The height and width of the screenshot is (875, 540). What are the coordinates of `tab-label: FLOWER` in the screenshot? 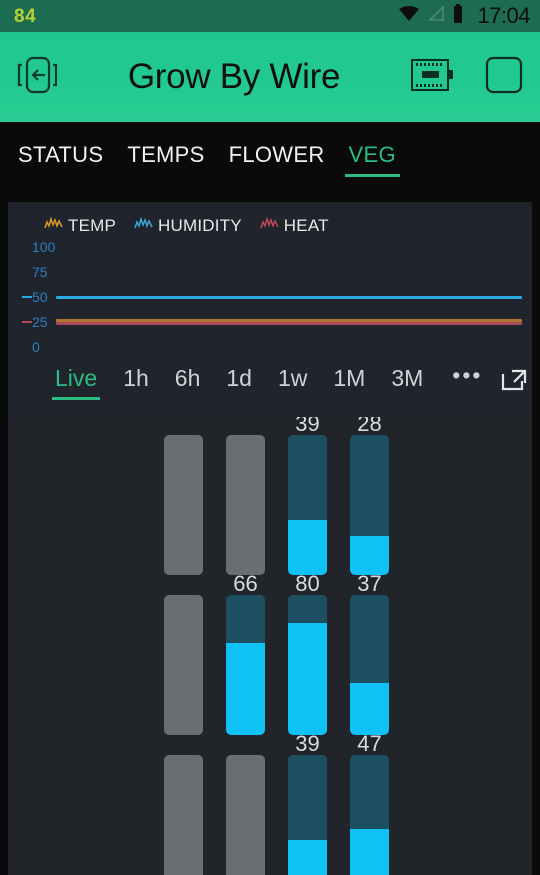 It's located at (276, 154).